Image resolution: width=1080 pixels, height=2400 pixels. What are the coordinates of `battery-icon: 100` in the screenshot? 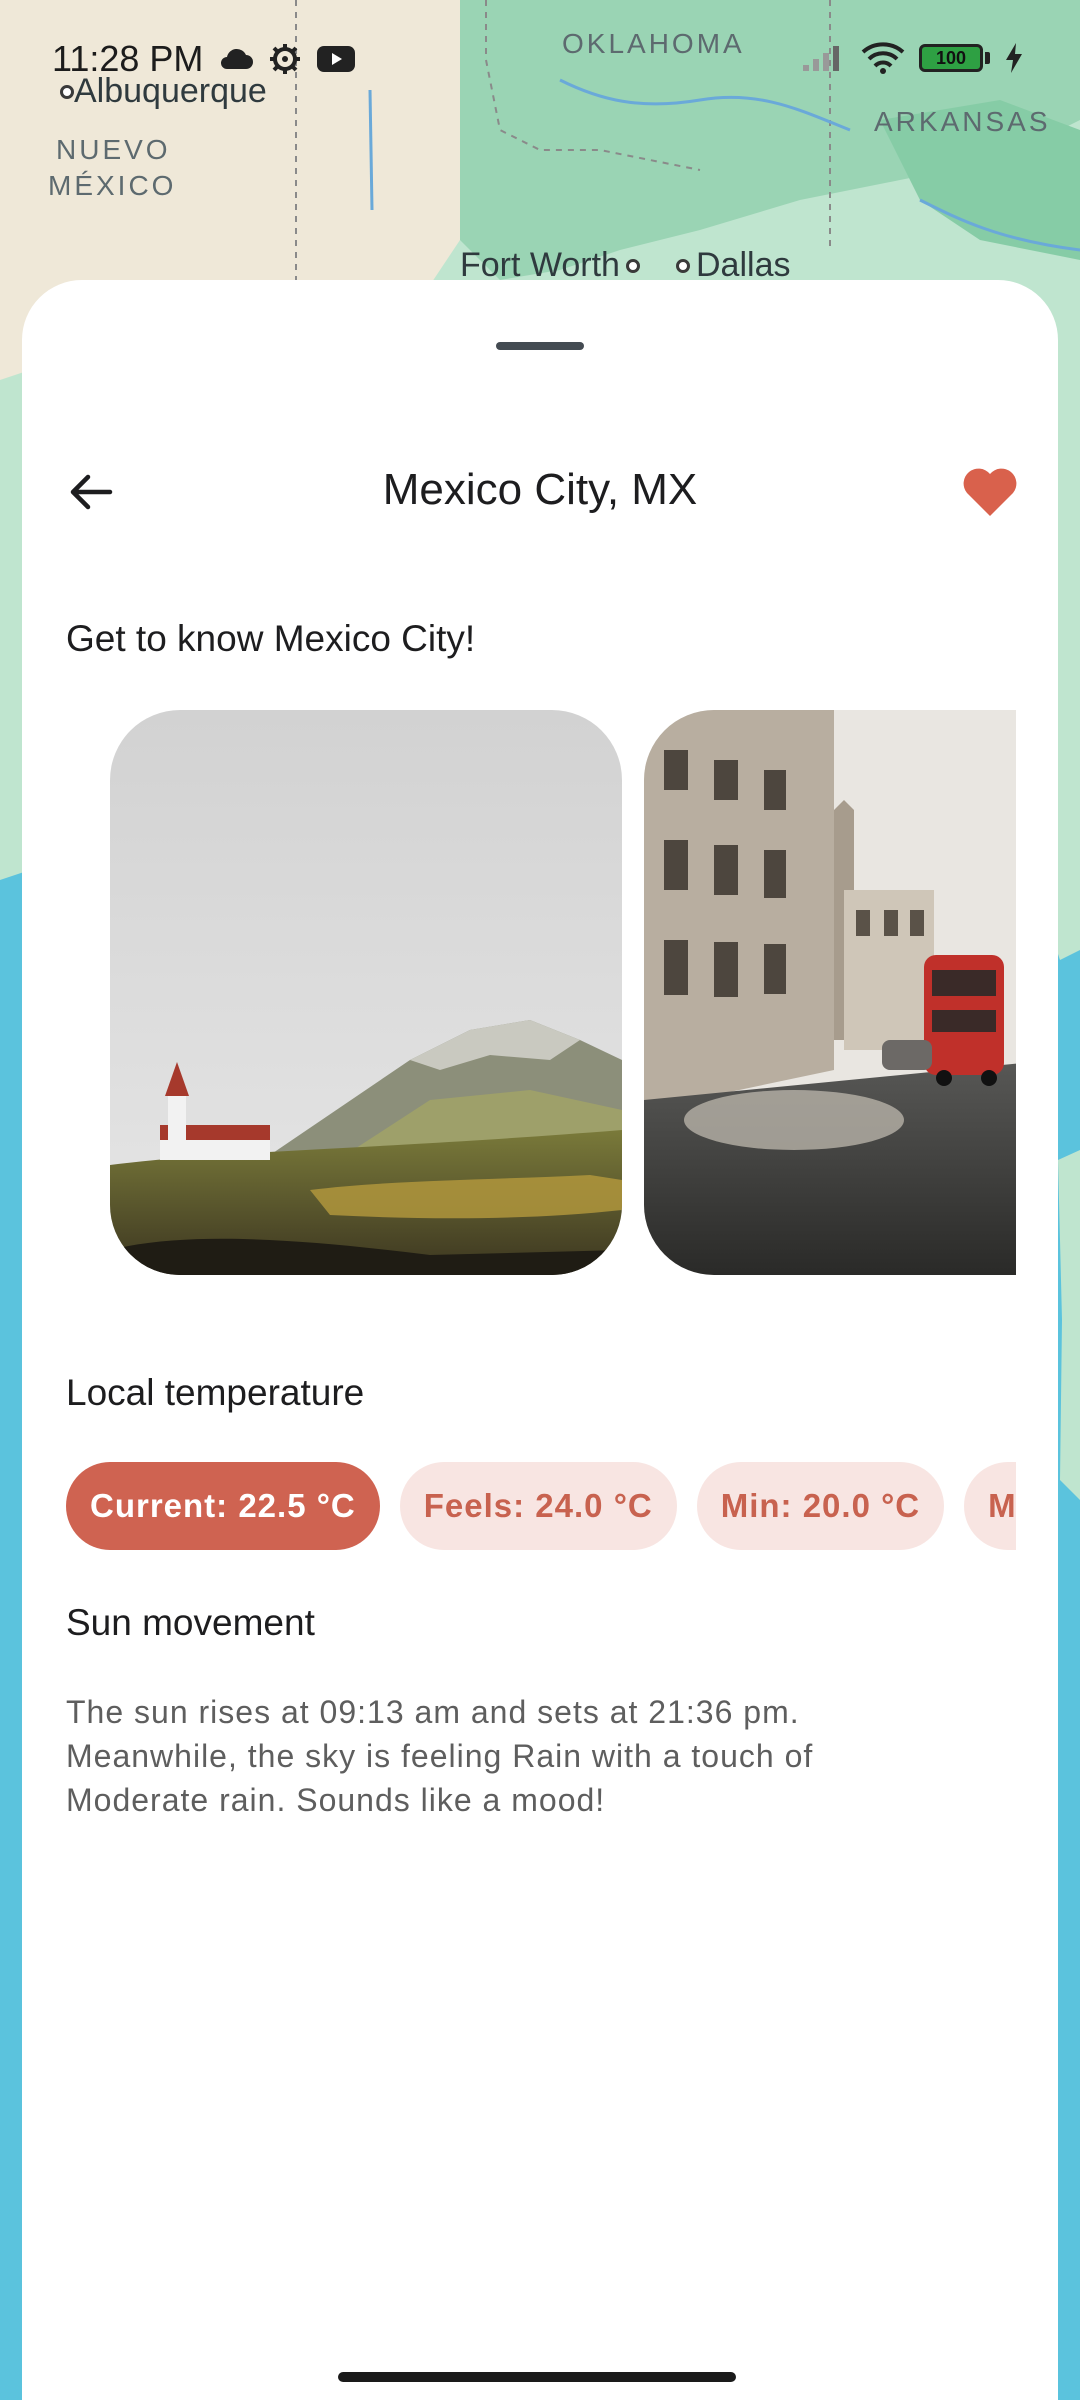 It's located at (951, 58).